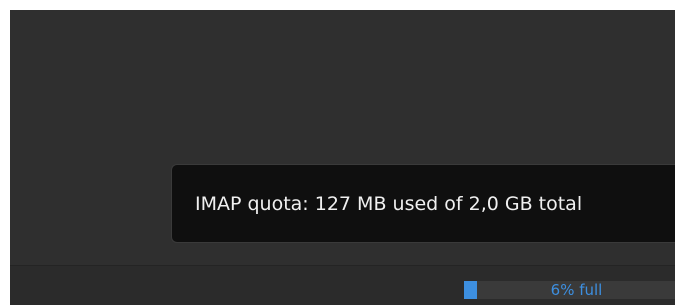 This screenshot has height=305, width=675. What do you see at coordinates (342, 285) in the screenshot?
I see `status-bar: 6% full` at bounding box center [342, 285].